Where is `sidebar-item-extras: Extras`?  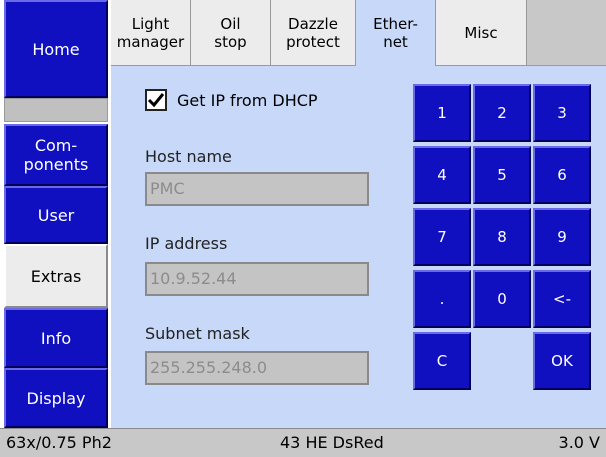
sidebar-item-extras: Extras is located at coordinates (56, 276).